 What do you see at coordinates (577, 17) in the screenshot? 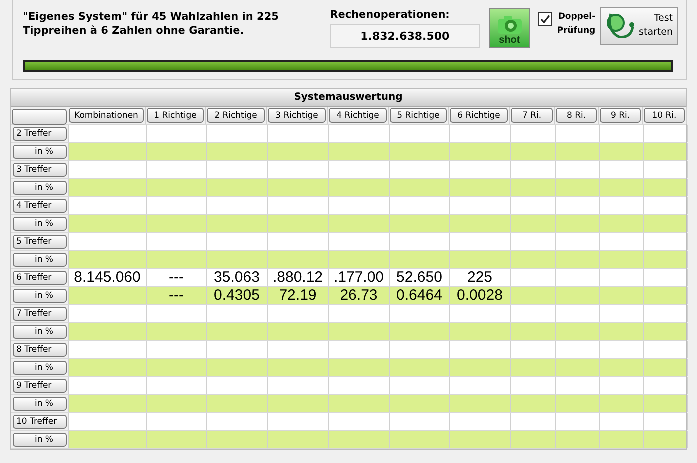
I see `checkbox-label: Doppel-` at bounding box center [577, 17].